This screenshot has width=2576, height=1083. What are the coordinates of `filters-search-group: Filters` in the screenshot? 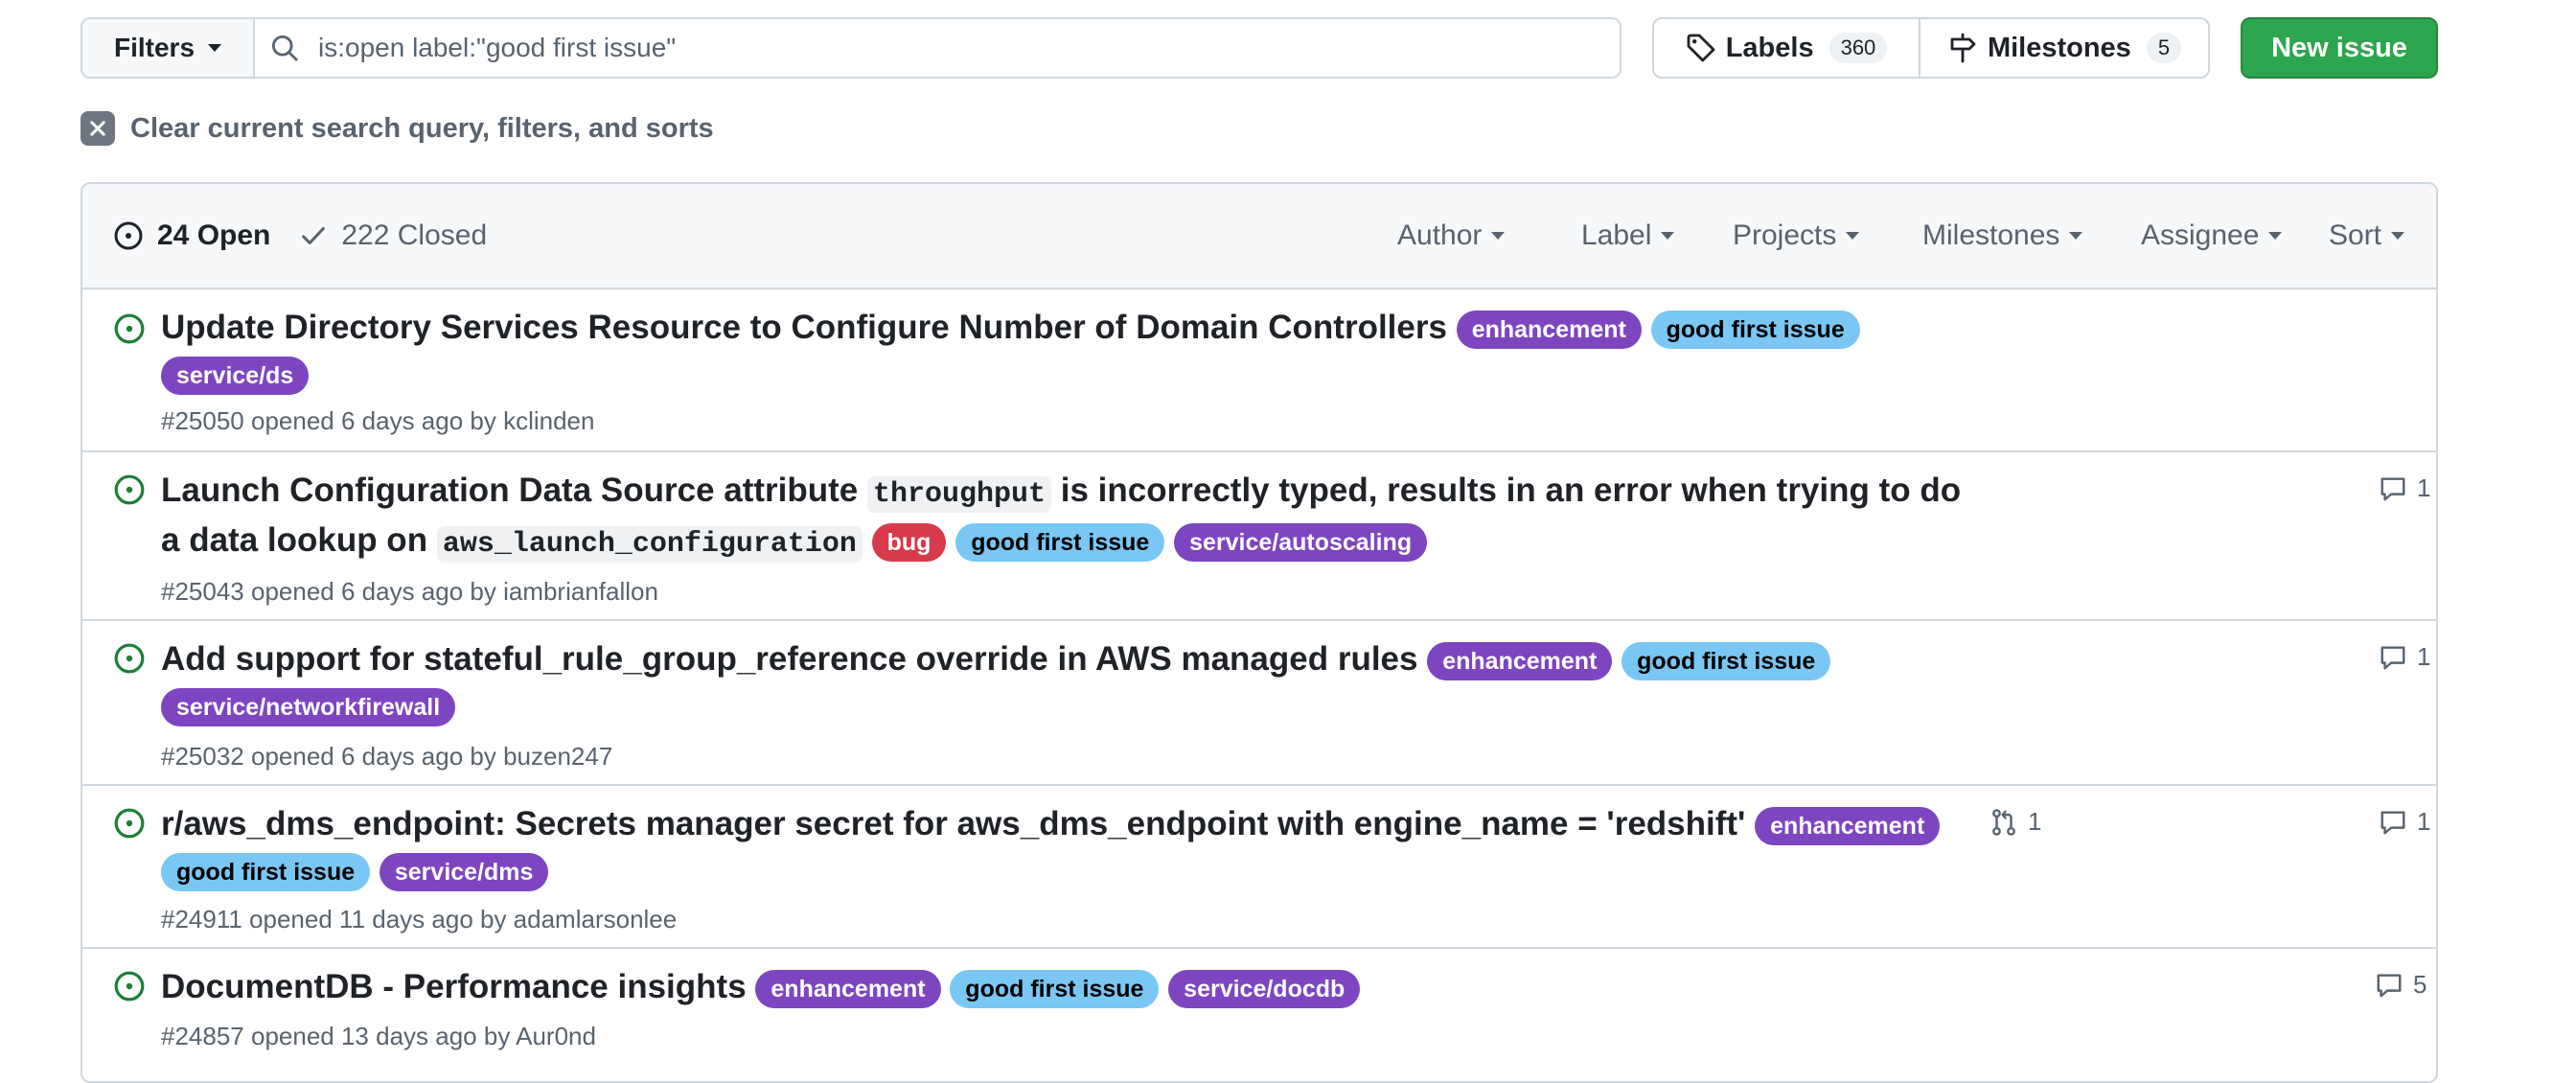 It's located at (851, 48).